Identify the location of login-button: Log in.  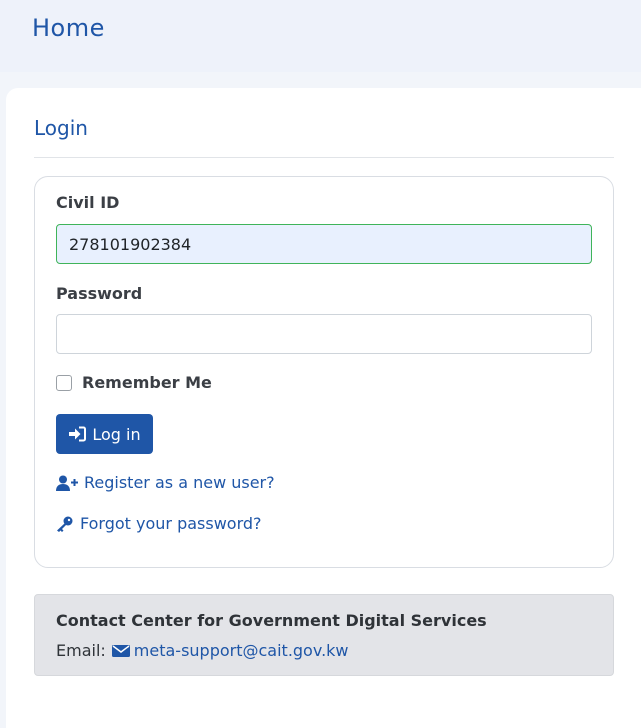
(104, 434).